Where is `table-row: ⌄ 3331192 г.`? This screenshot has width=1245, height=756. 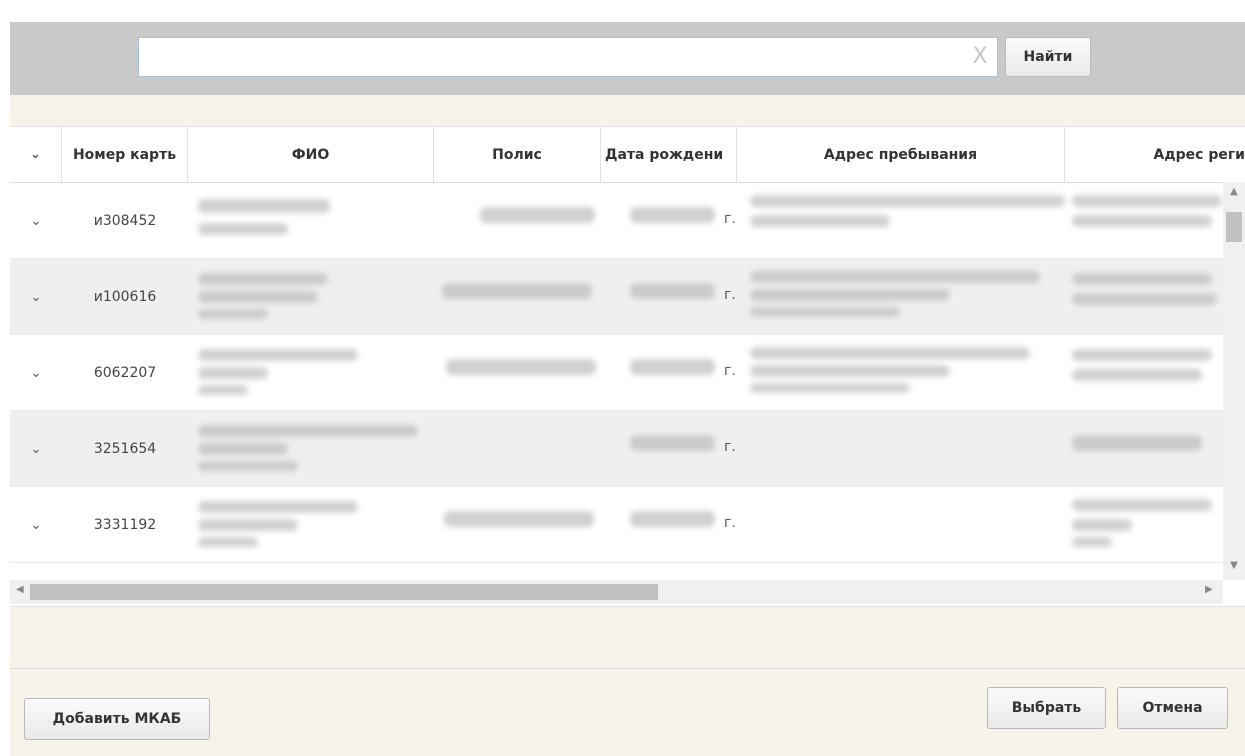
table-row: ⌄ 3331192 г. is located at coordinates (616, 525).